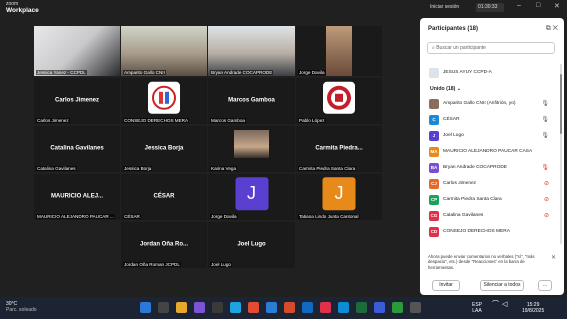 The height and width of the screenshot is (319, 567). What do you see at coordinates (271, 307) in the screenshot?
I see `word-icon` at bounding box center [271, 307].